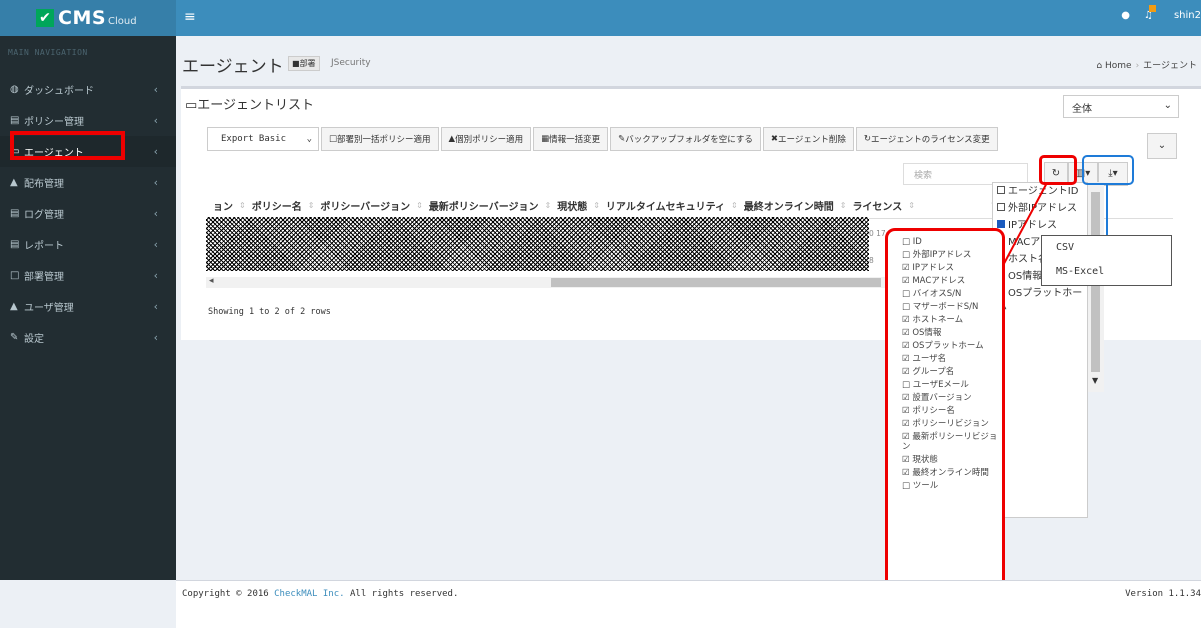 Image resolution: width=1201 pixels, height=628 pixels. What do you see at coordinates (14, 182) in the screenshot?
I see `deploy-icon: ▲` at bounding box center [14, 182].